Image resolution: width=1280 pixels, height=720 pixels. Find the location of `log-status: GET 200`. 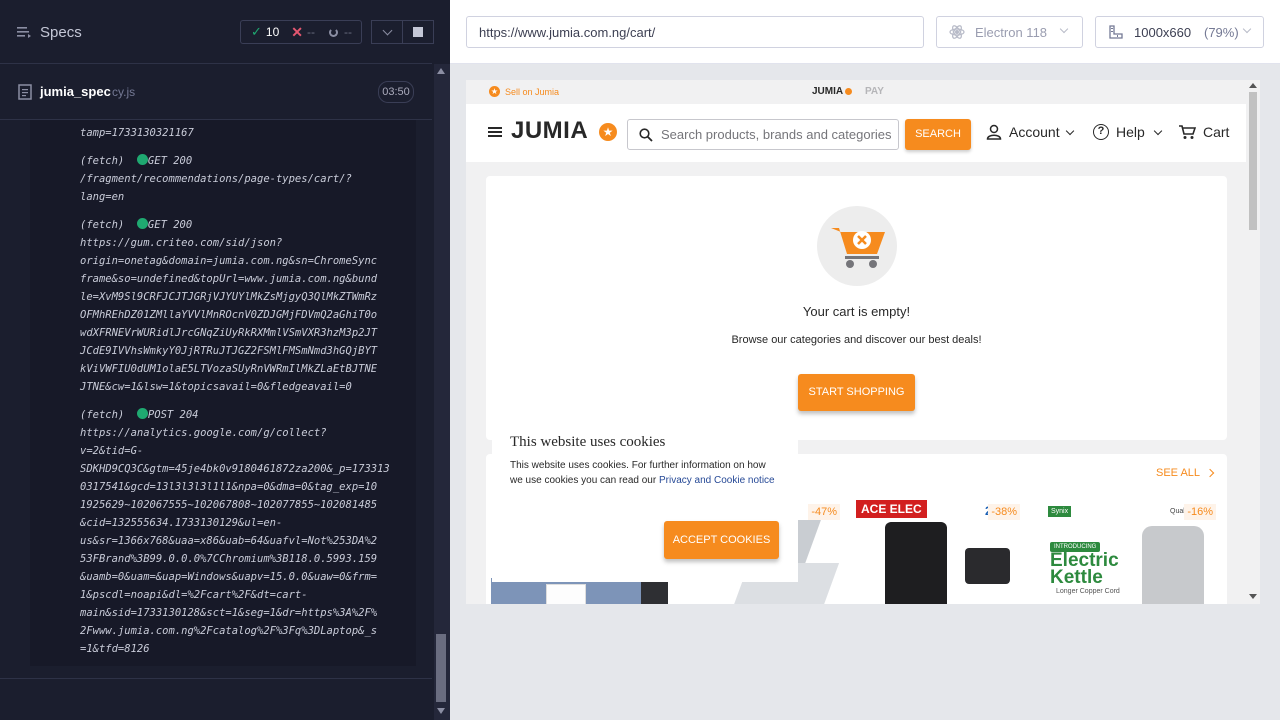

log-status: GET 200 is located at coordinates (170, 225).